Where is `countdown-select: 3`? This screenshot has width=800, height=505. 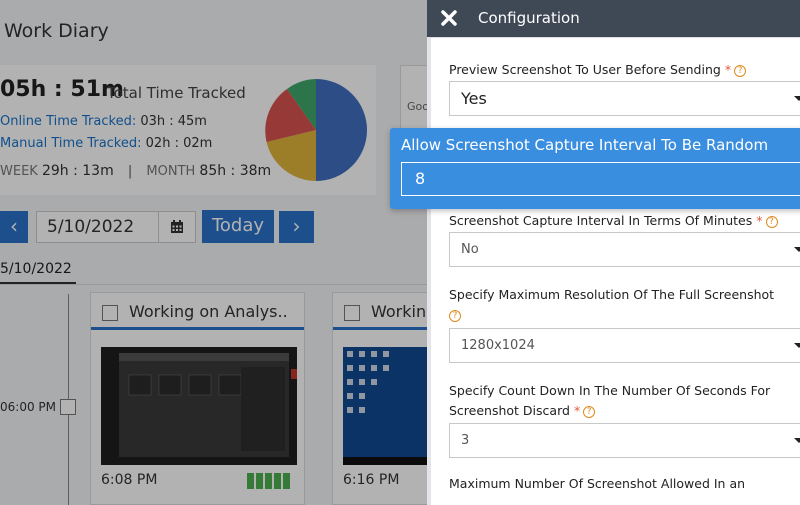
countdown-select: 3 is located at coordinates (624, 440).